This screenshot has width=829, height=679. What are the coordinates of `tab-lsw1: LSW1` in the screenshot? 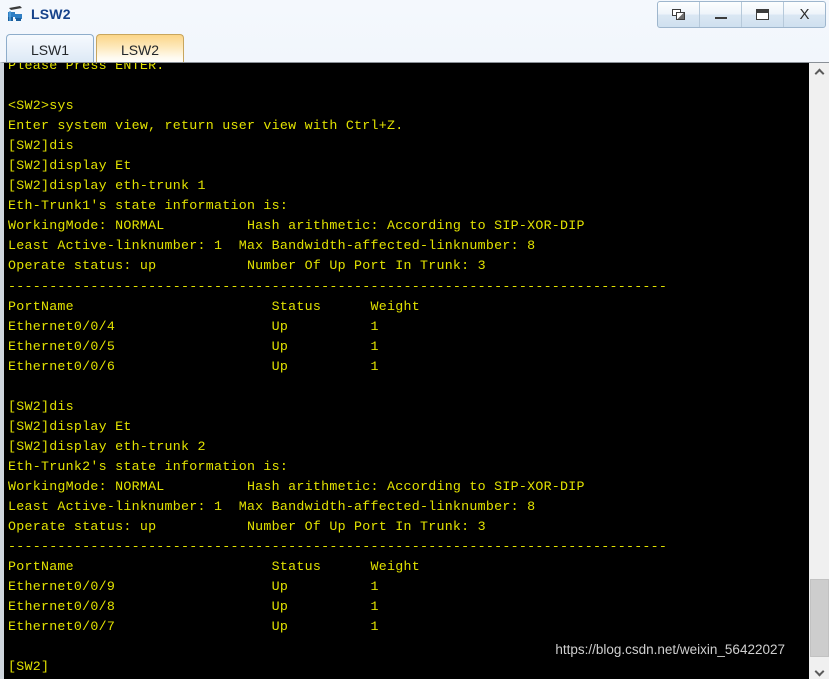 It's located at (50, 49).